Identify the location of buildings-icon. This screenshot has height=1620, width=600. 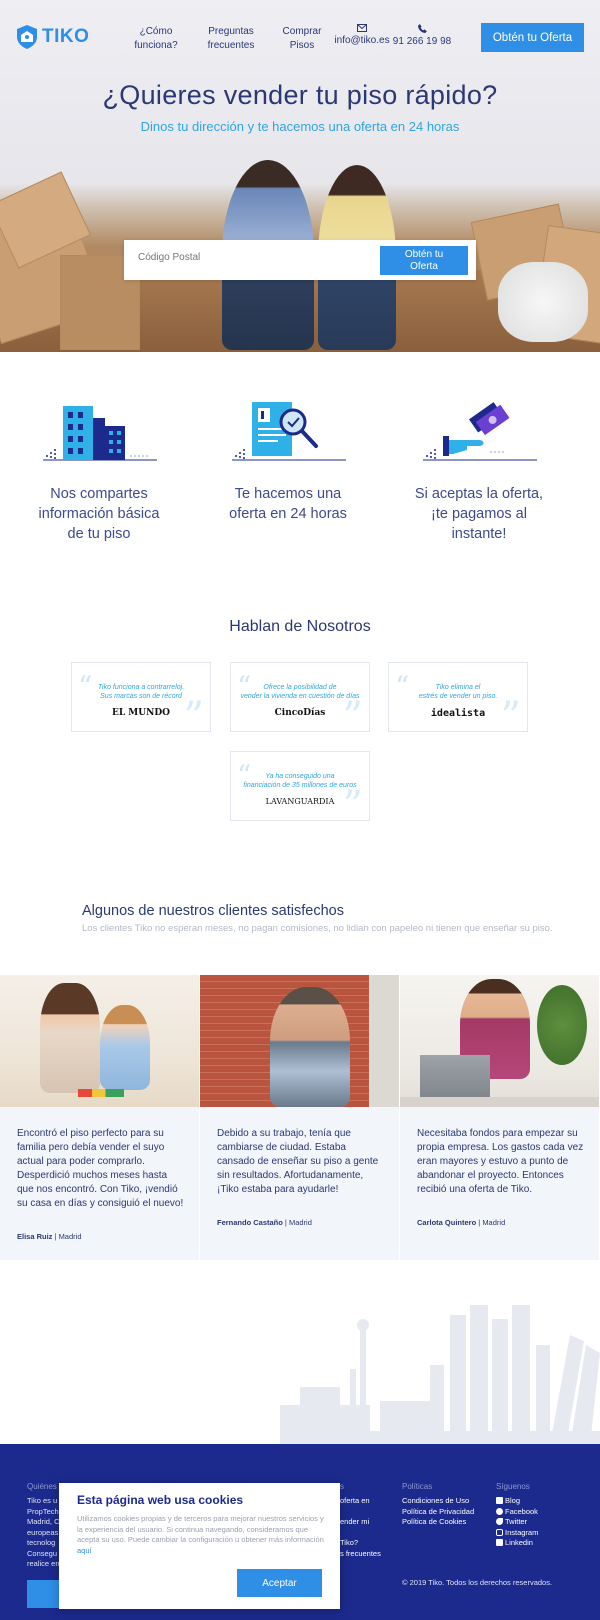
(100, 433).